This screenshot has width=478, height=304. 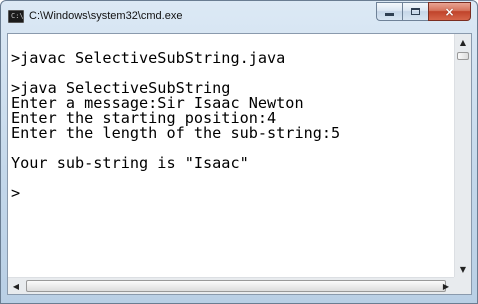 What do you see at coordinates (16, 193) in the screenshot?
I see `console-prompt: >` at bounding box center [16, 193].